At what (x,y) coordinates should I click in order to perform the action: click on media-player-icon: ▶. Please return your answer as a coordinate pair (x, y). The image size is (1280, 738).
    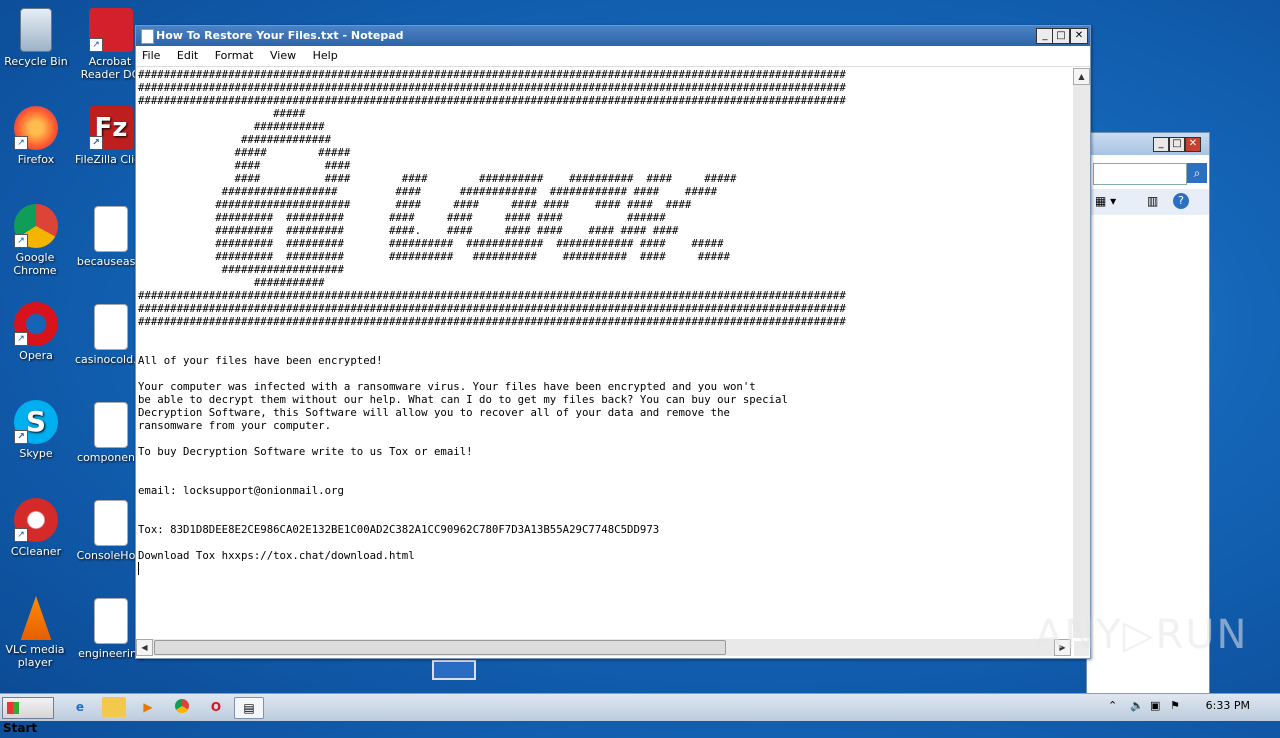
    Looking at the image, I should click on (148, 707).